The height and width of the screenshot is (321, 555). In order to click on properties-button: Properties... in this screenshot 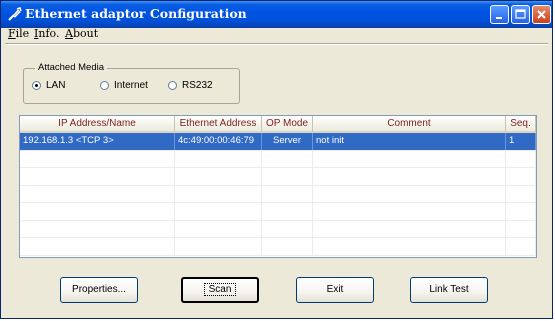, I will do `click(99, 290)`.